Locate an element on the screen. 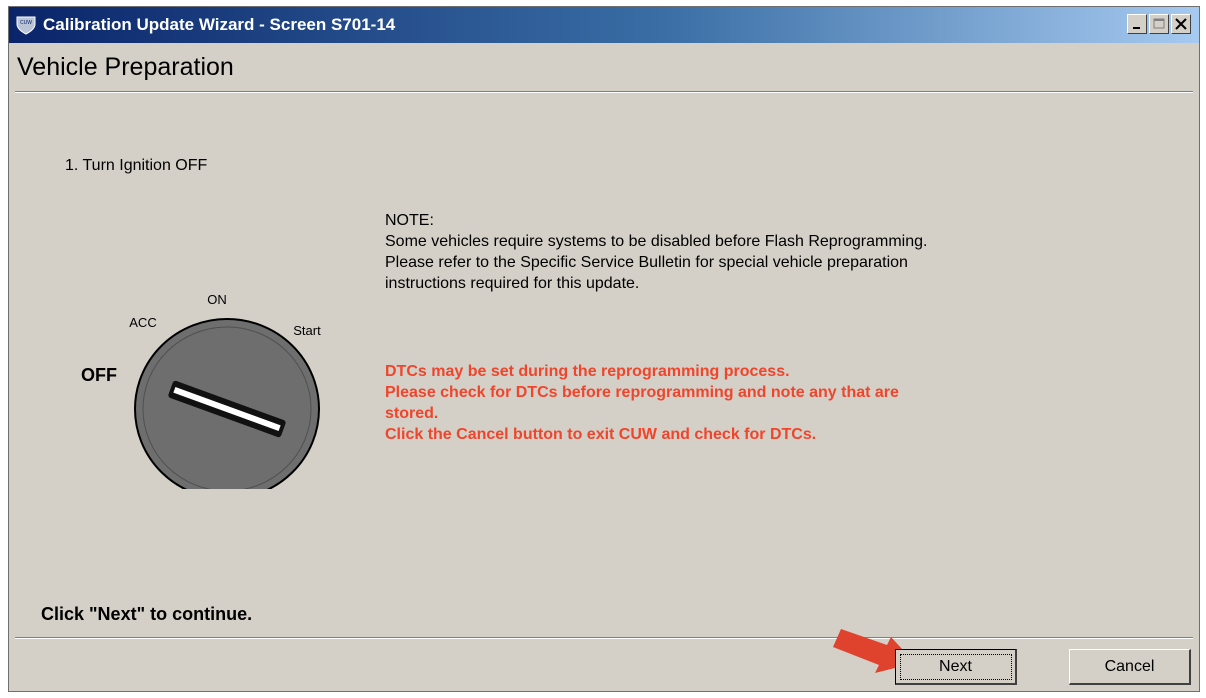 This screenshot has height=698, width=1206. minimize-icon is located at coordinates (1136, 28).